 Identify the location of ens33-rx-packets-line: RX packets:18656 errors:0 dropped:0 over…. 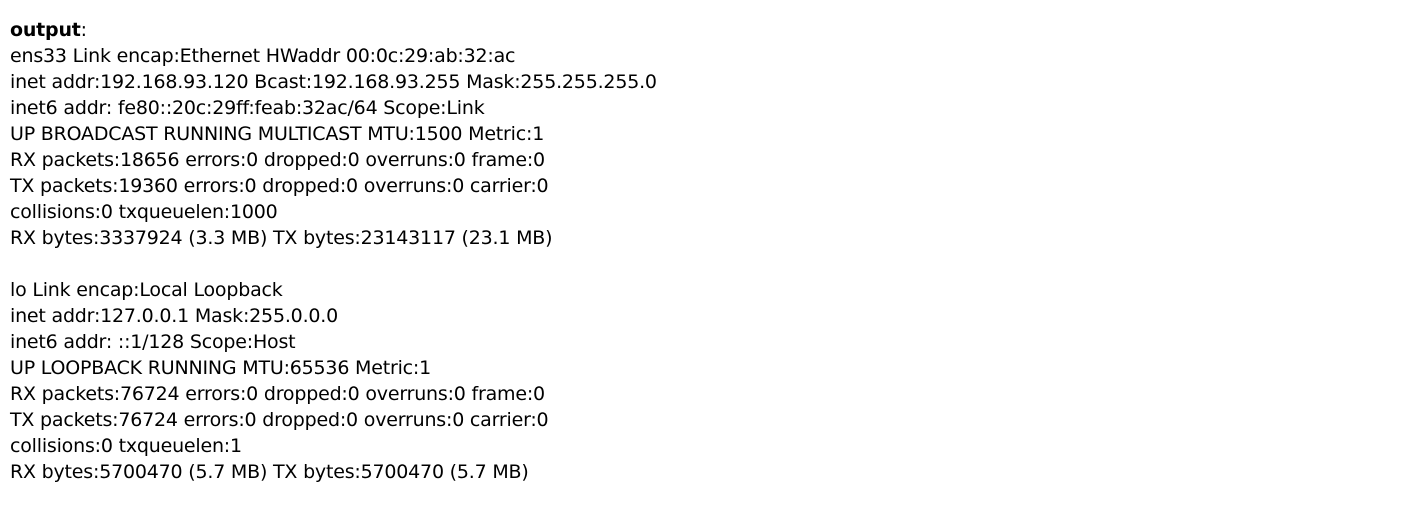
(277, 160).